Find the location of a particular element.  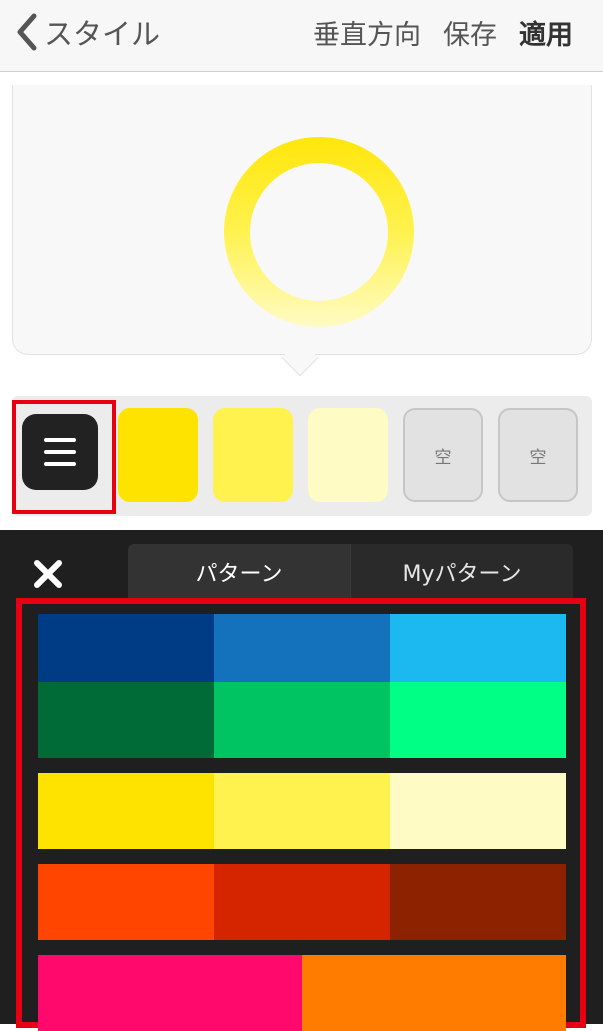

back-button-label: スタイル is located at coordinates (102, 34).